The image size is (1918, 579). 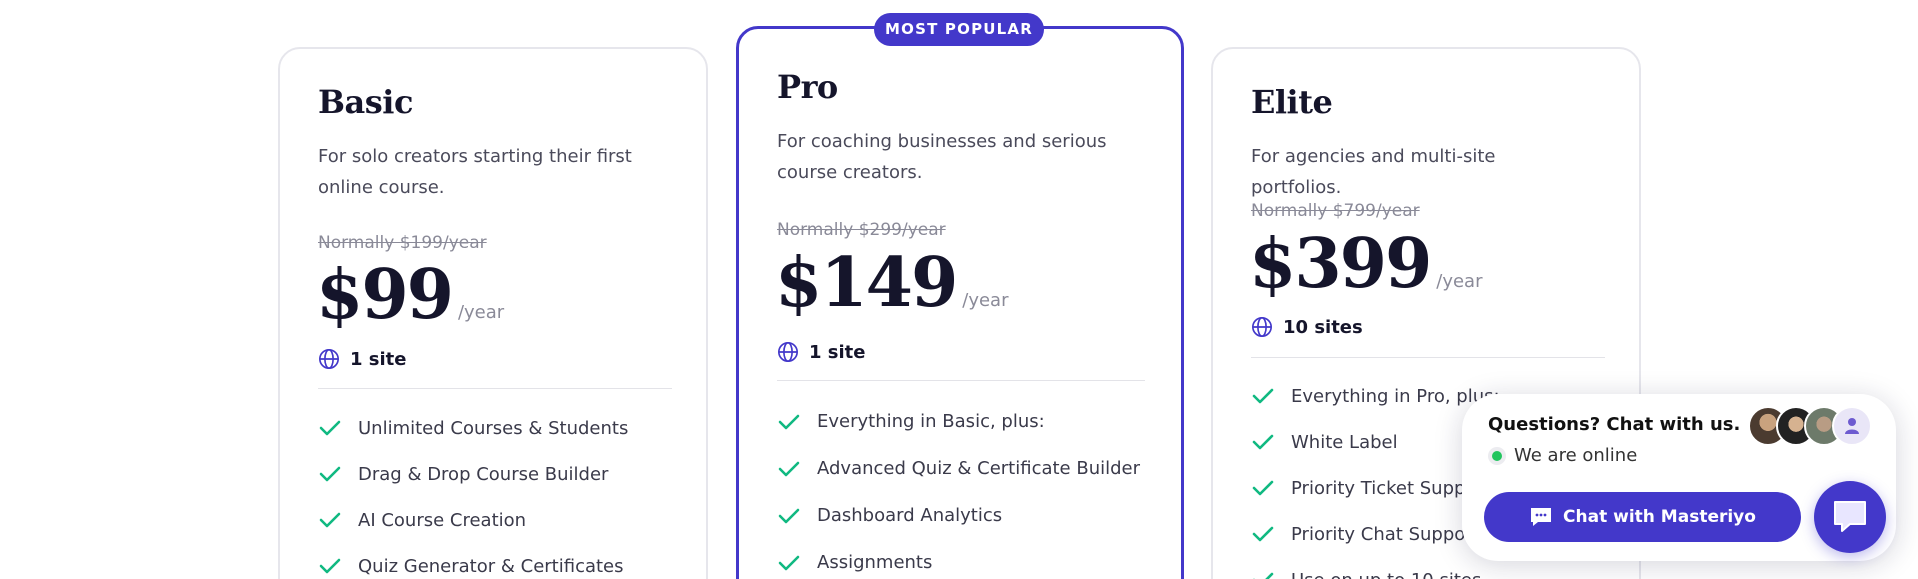 I want to click on price-row: $399 /year, so click(x=1366, y=264).